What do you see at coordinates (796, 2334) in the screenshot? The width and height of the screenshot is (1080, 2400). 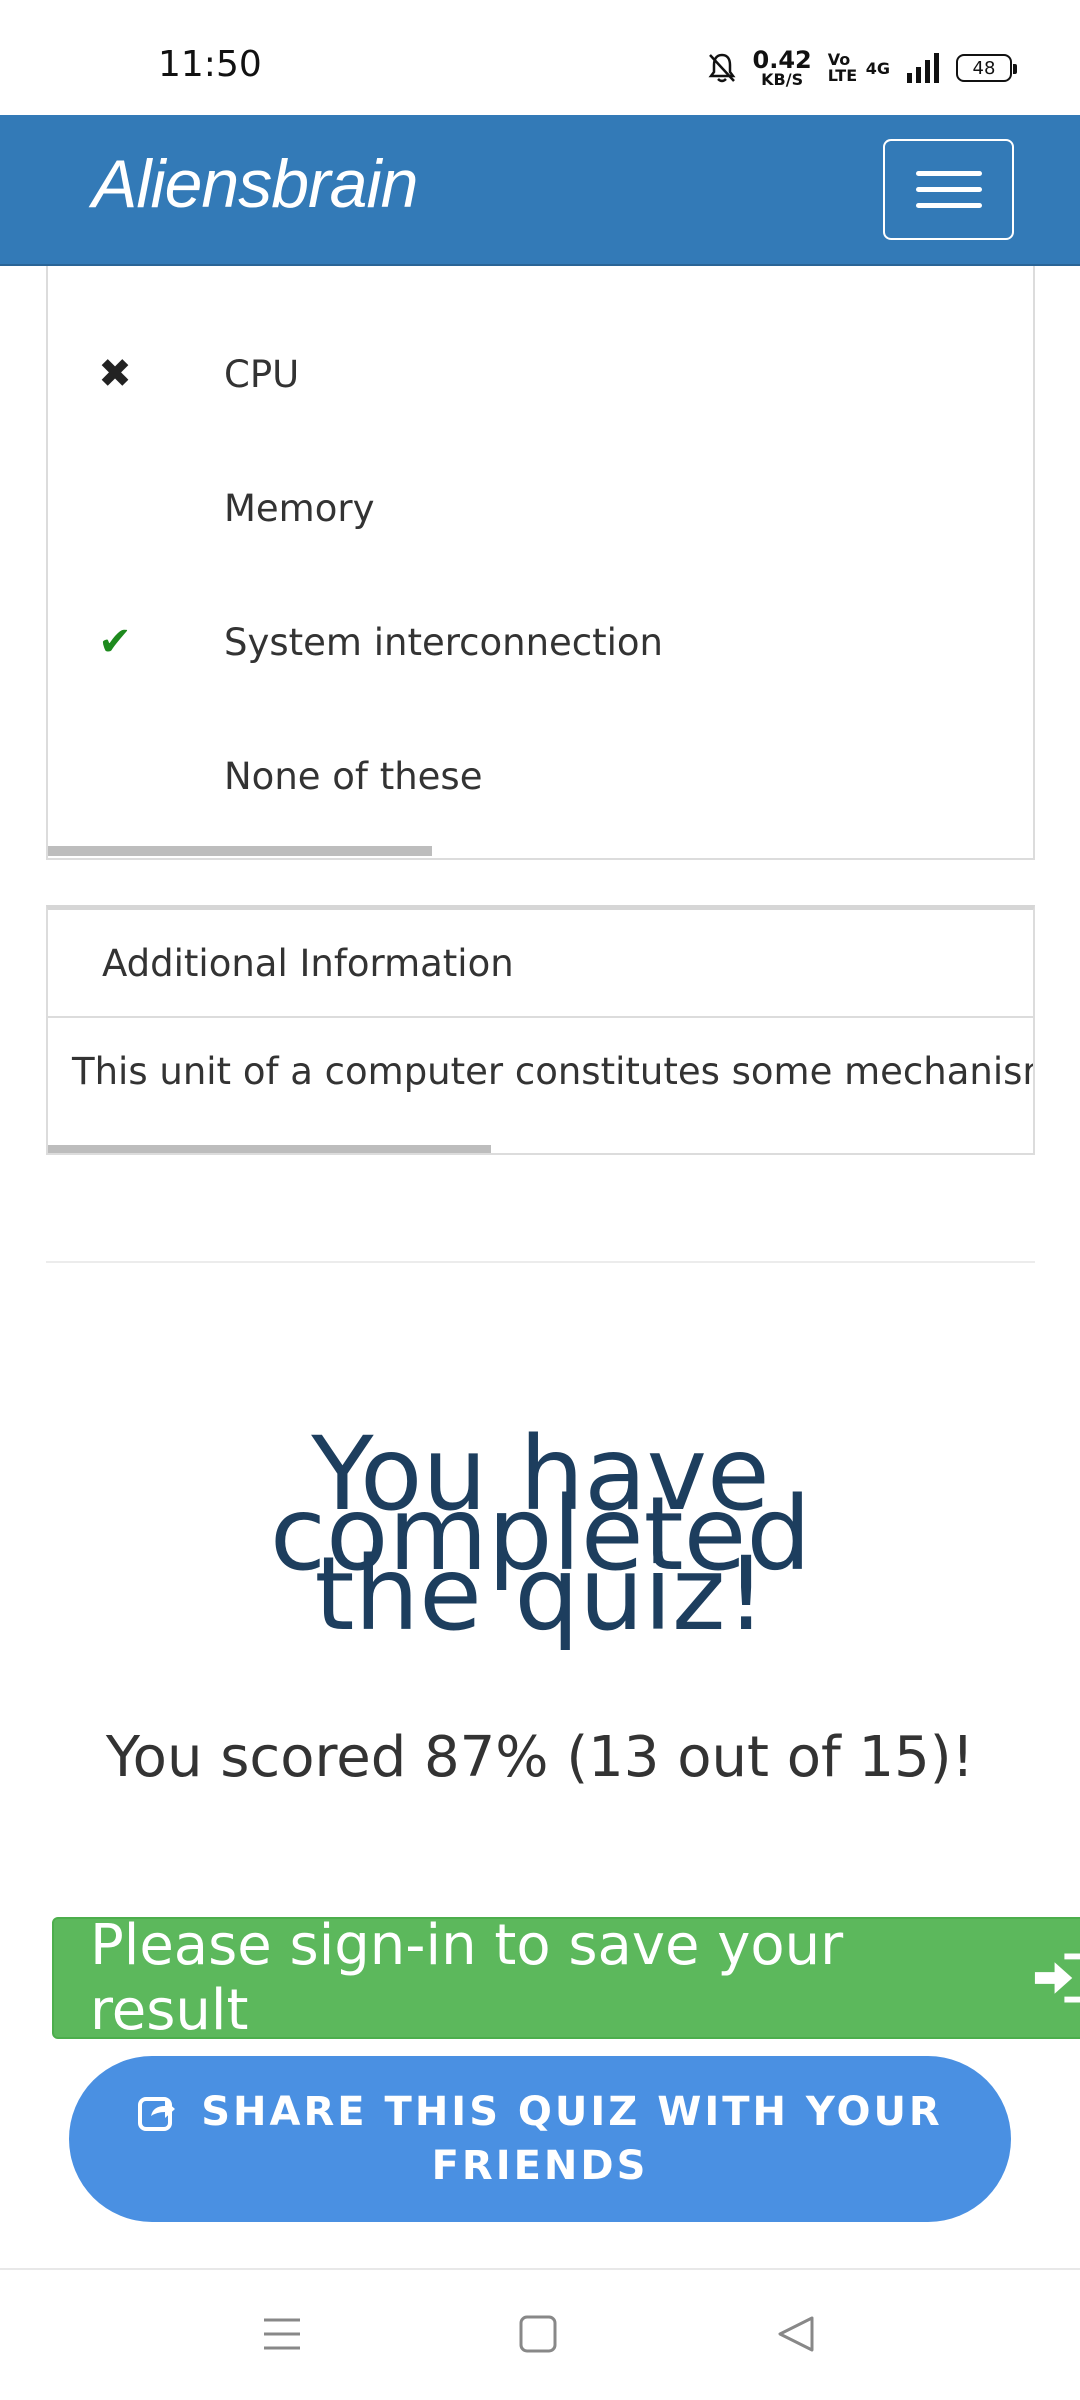 I see `back-icon` at bounding box center [796, 2334].